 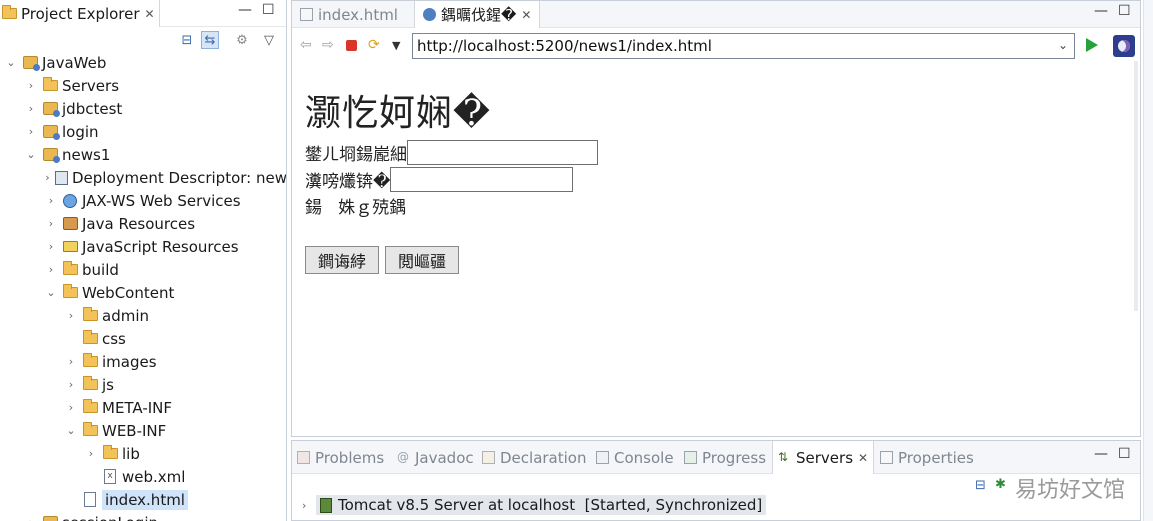 I want to click on forward-icon: ⇨, so click(x=328, y=45).